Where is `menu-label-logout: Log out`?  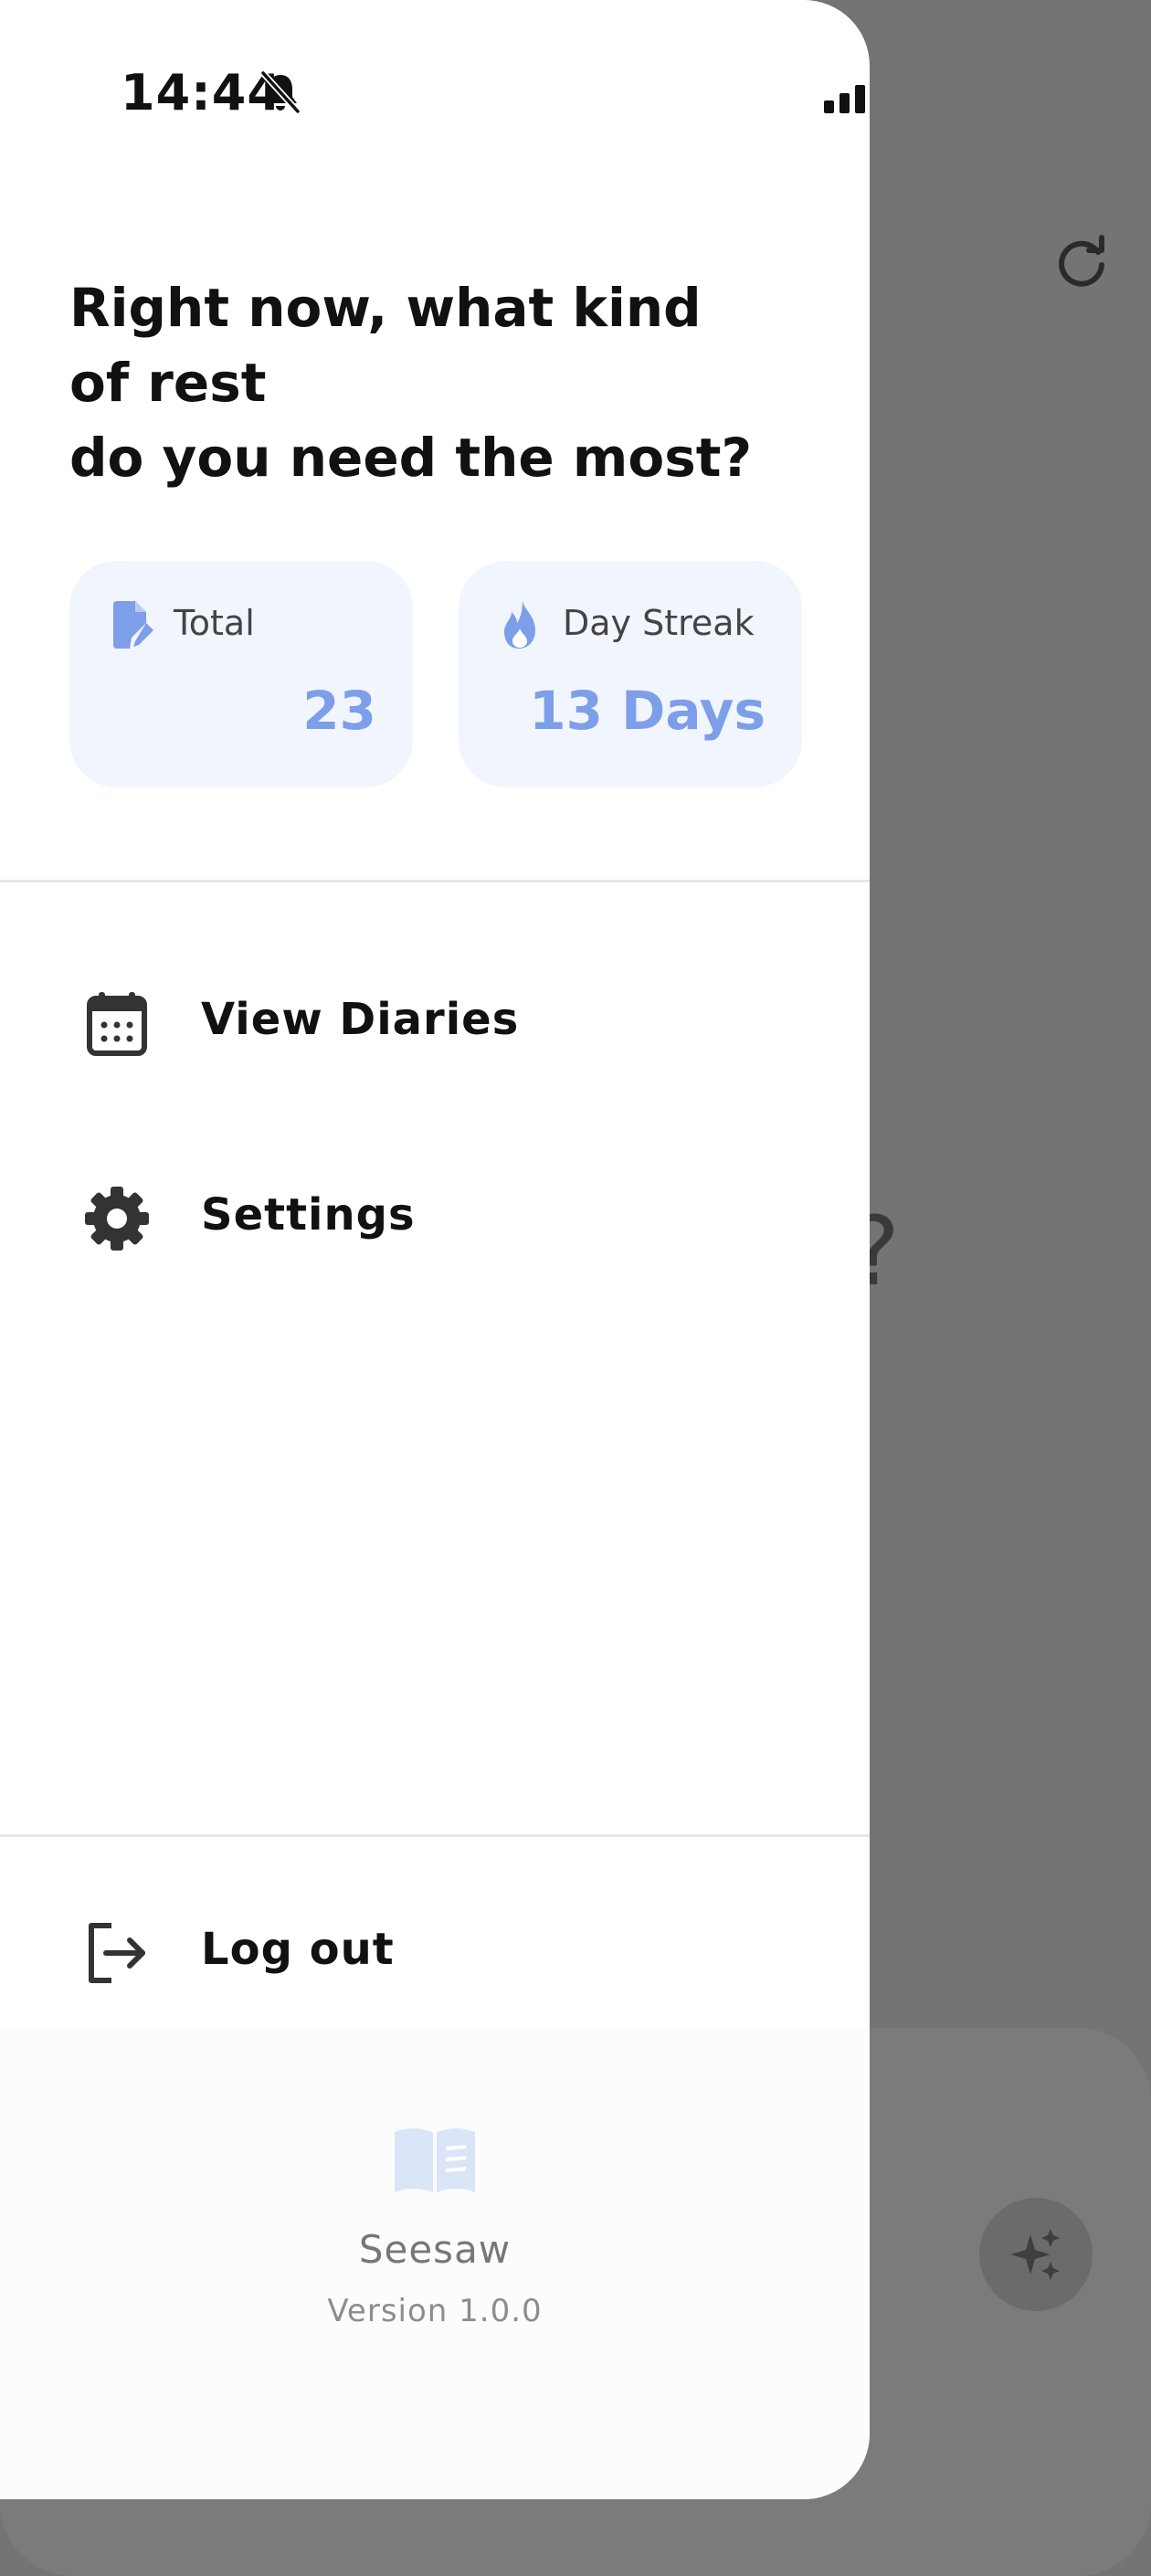
menu-label-logout: Log out is located at coordinates (298, 1950).